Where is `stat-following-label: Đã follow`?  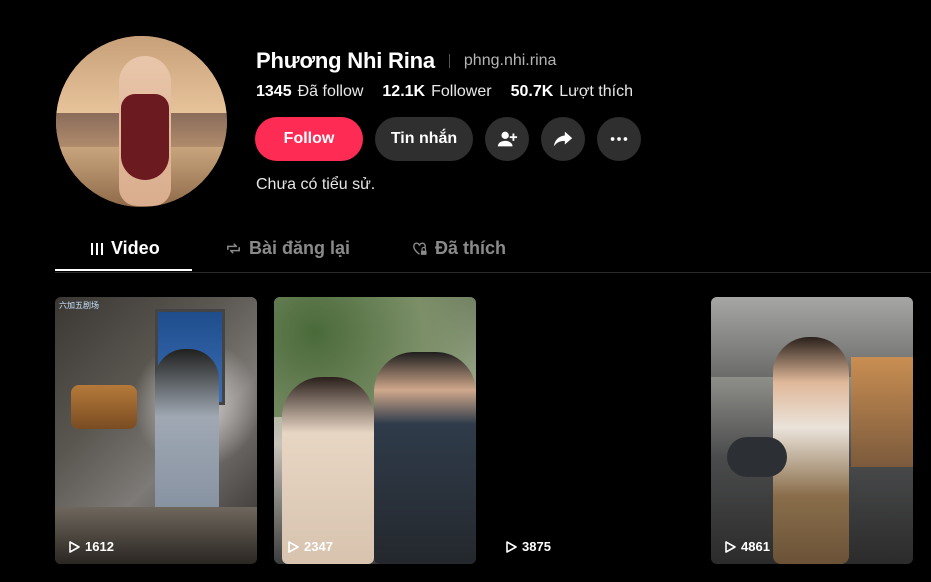 stat-following-label: Đã follow is located at coordinates (330, 91).